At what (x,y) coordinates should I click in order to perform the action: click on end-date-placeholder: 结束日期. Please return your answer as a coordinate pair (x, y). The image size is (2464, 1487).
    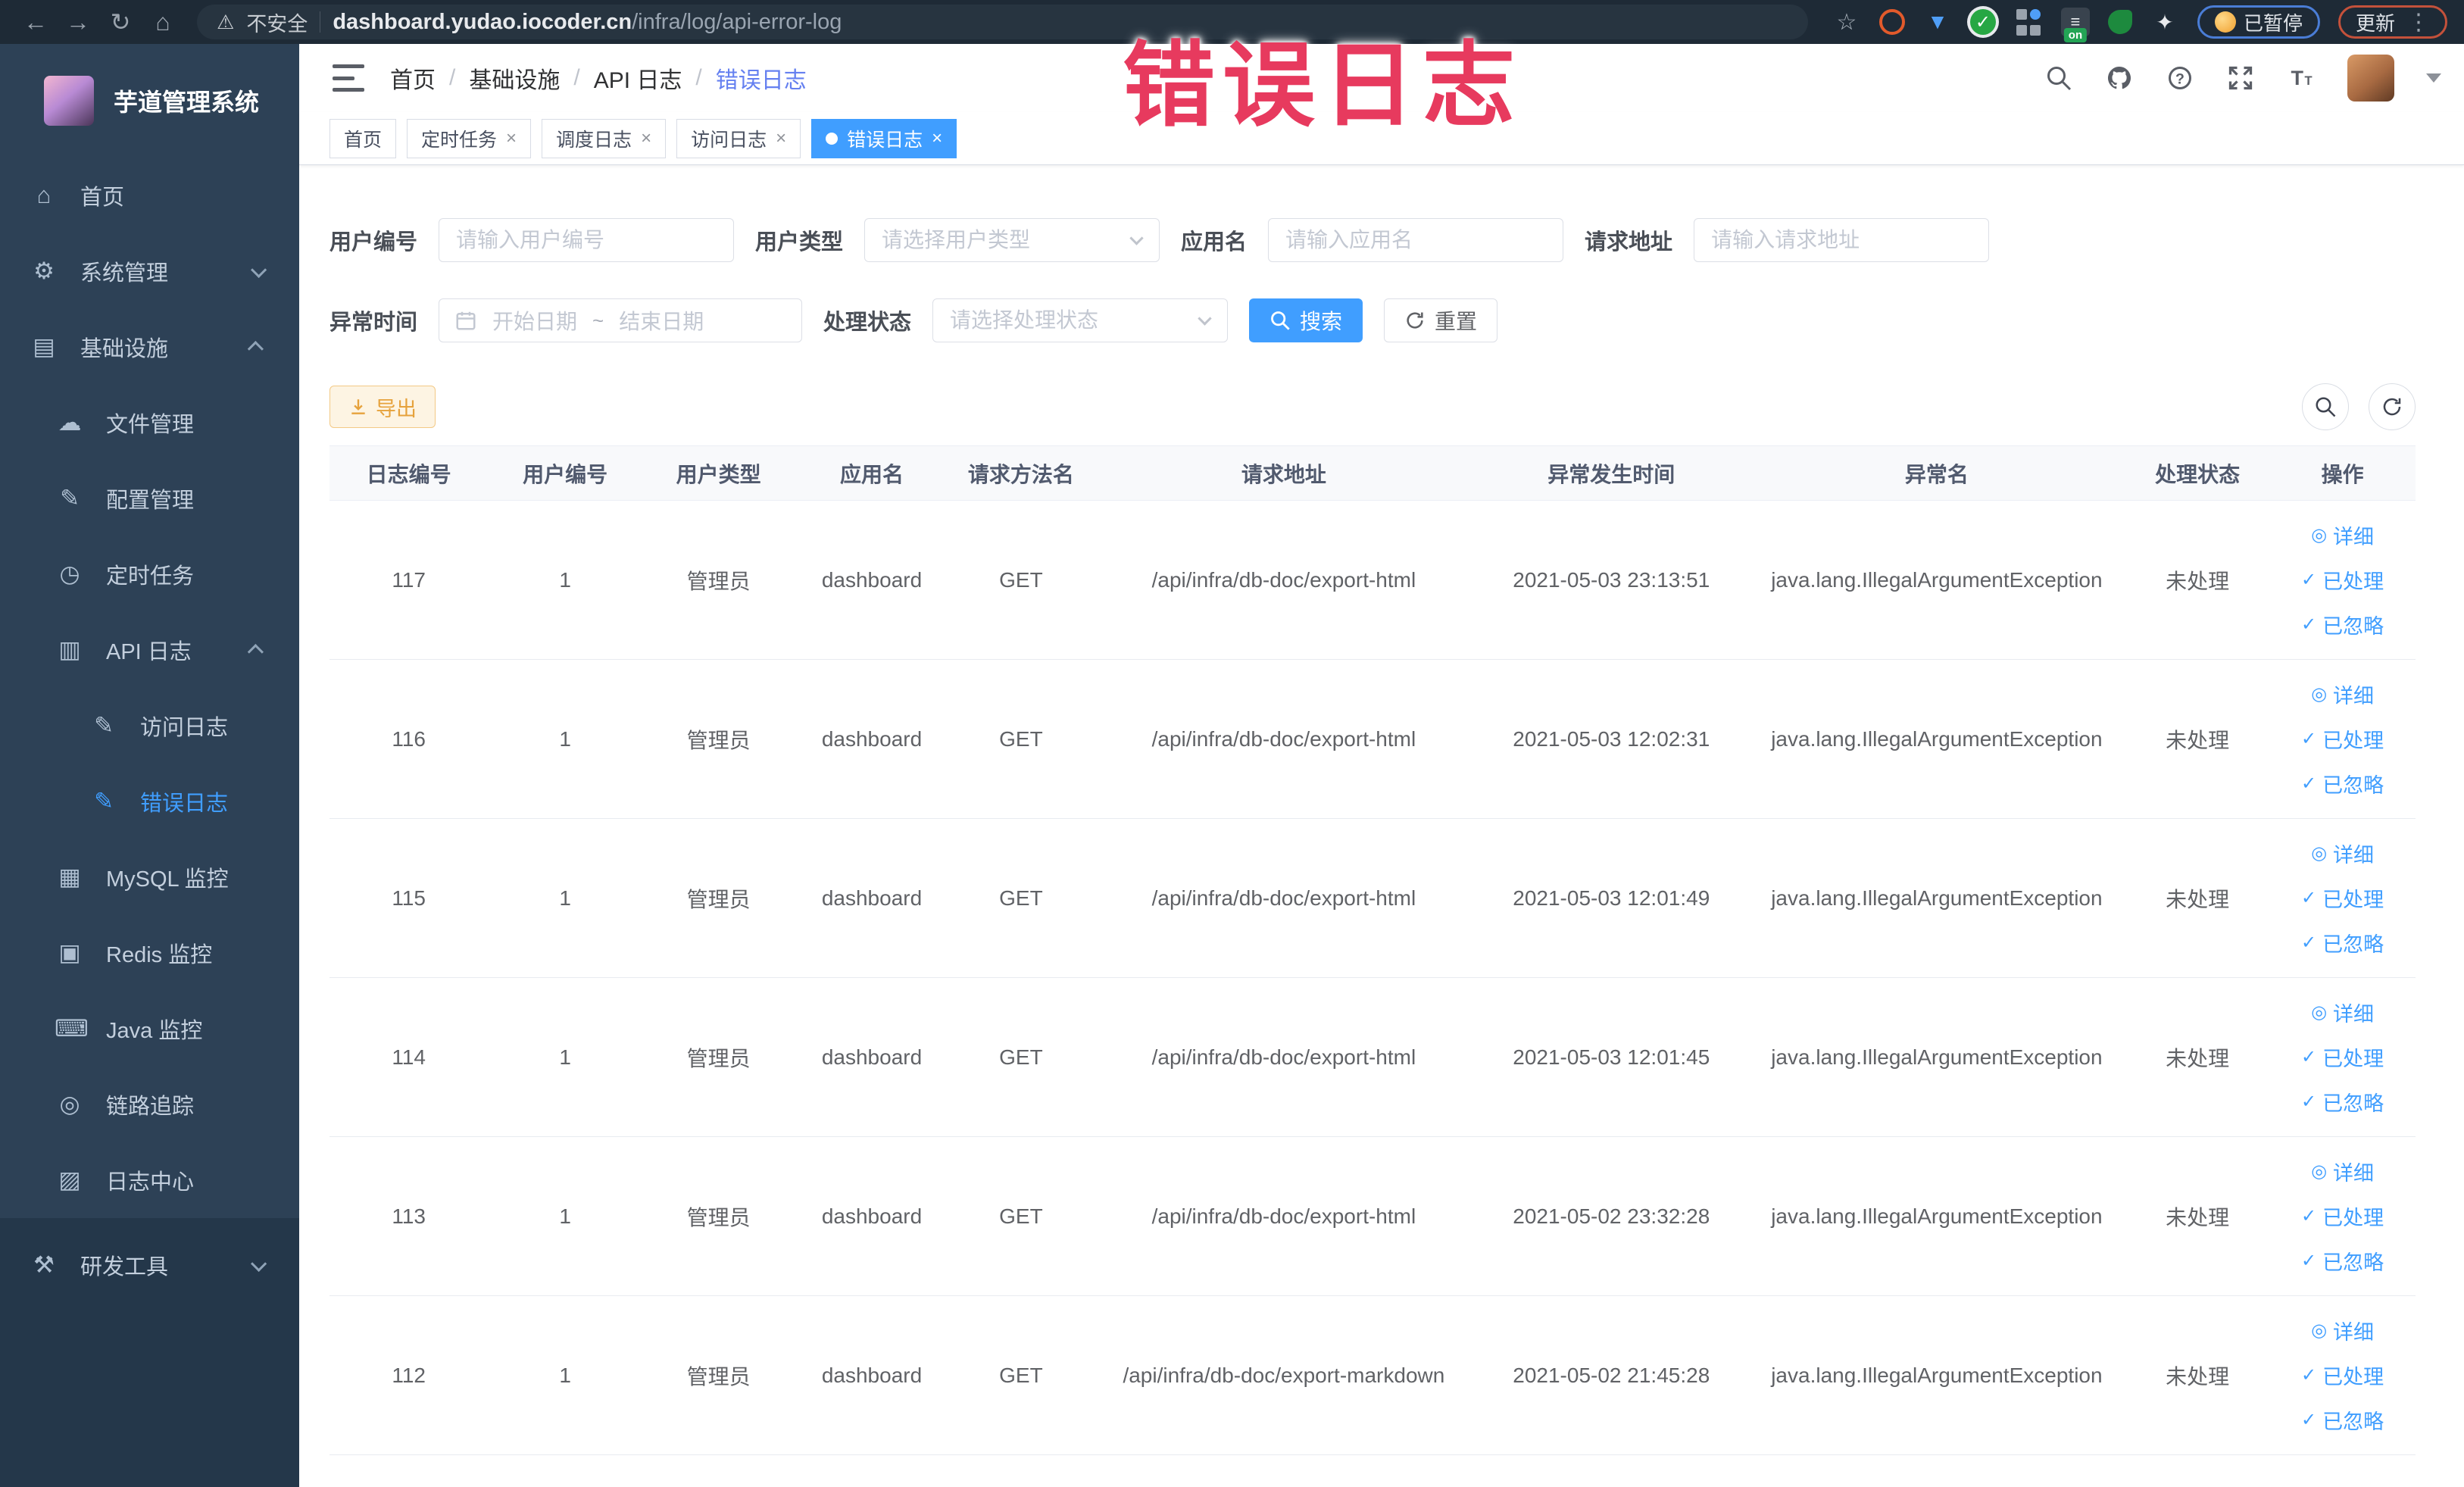
    Looking at the image, I should click on (661, 320).